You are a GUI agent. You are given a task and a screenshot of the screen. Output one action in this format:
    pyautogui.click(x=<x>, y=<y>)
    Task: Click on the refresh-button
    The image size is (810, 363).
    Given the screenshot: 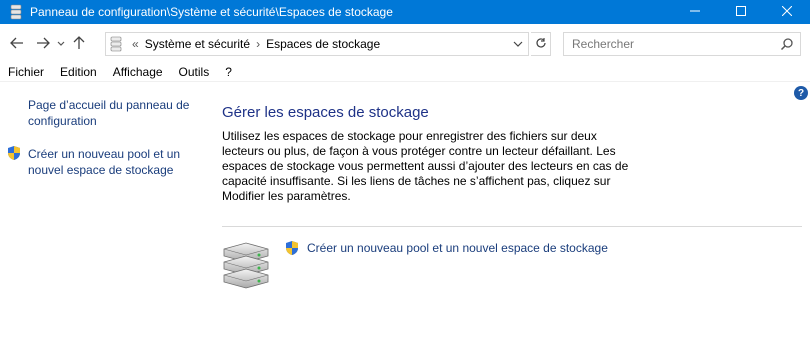 What is the action you would take?
    pyautogui.click(x=541, y=44)
    